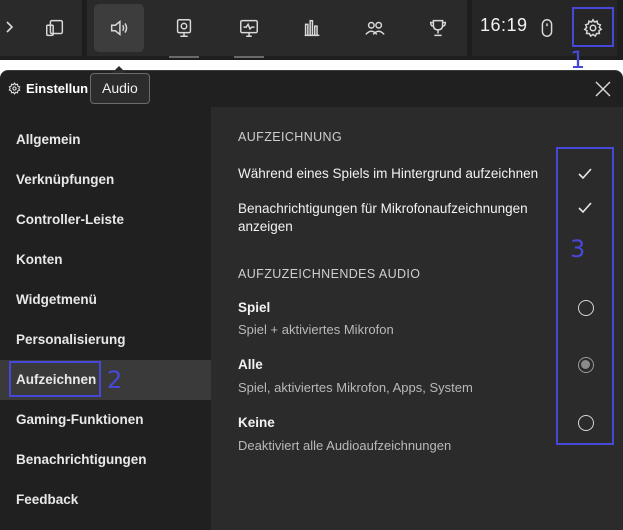 This screenshot has height=530, width=623. Describe the element at coordinates (105, 500) in the screenshot. I see `sidebar-item-feedback: Feedback` at that location.